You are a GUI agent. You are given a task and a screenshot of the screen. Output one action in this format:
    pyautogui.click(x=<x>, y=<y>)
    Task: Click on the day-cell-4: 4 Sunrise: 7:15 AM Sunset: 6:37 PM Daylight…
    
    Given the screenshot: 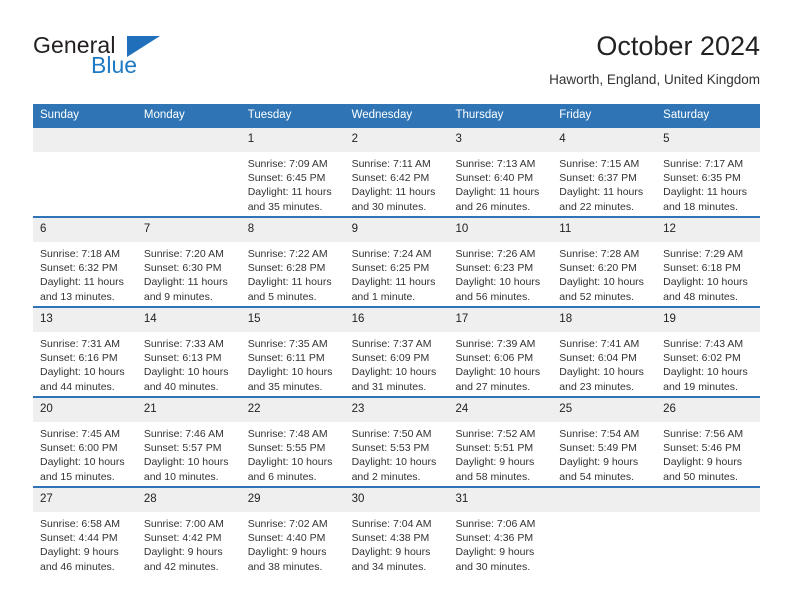 What is the action you would take?
    pyautogui.click(x=604, y=172)
    